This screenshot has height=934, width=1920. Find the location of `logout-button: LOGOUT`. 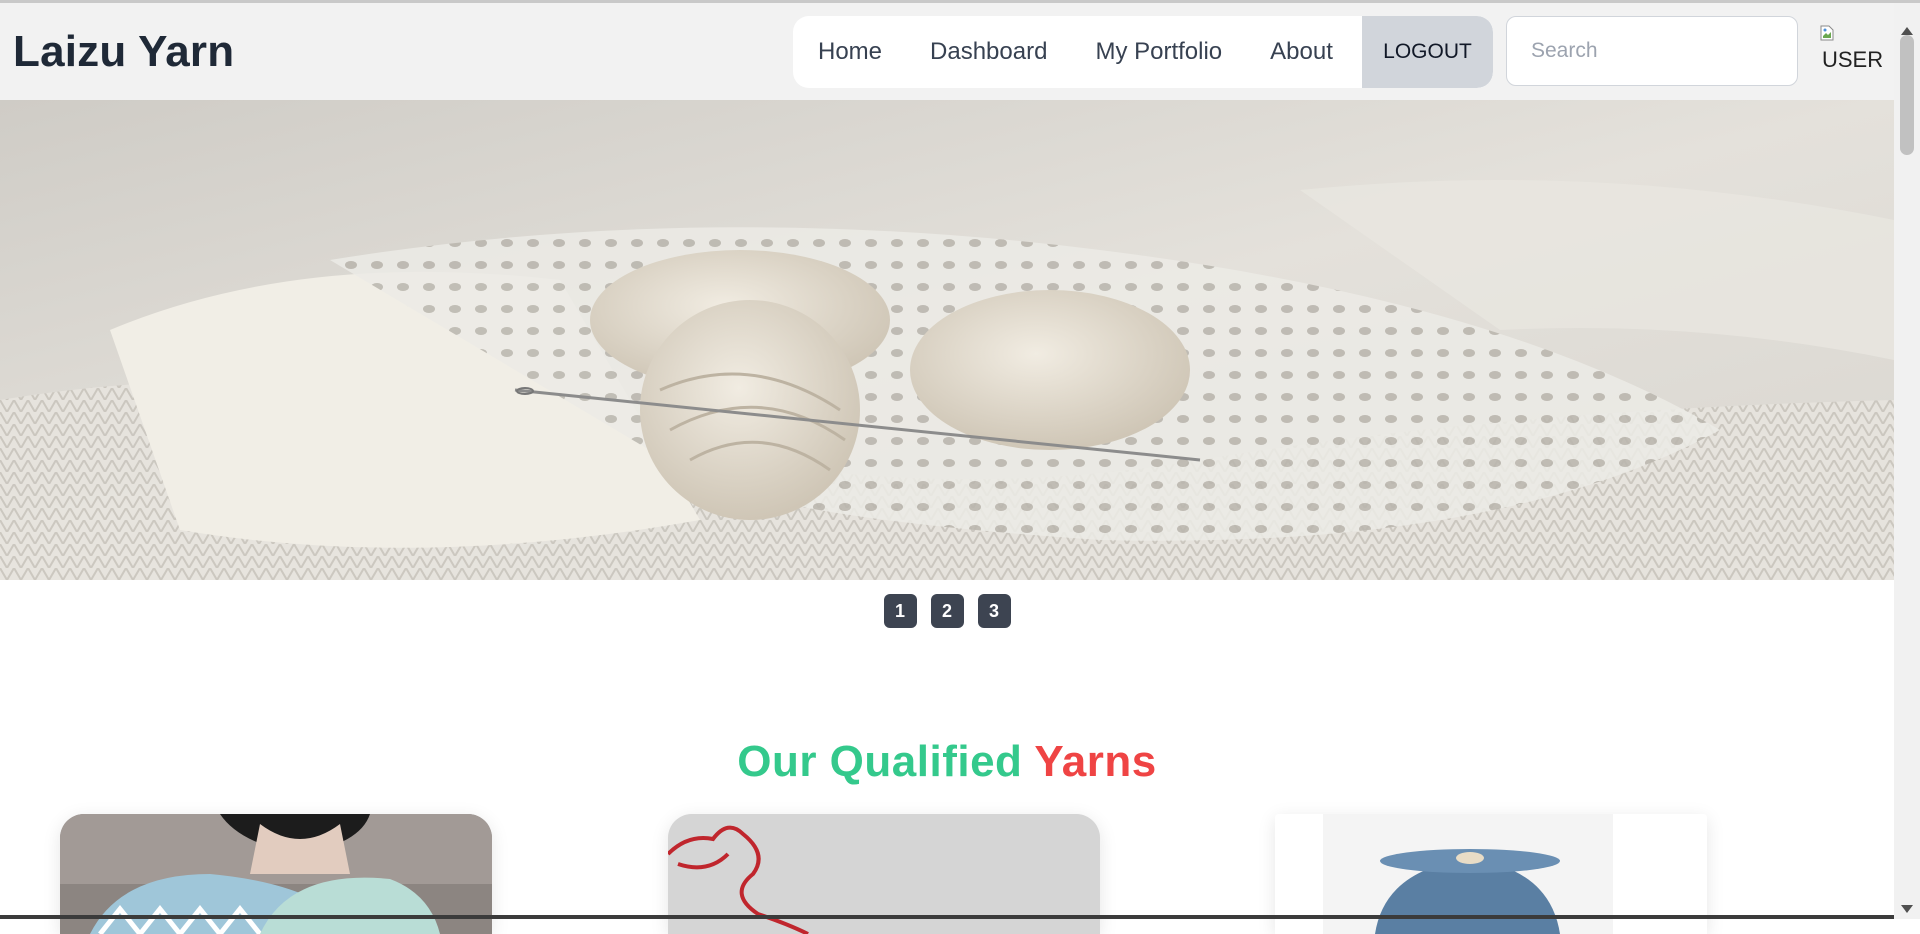

logout-button: LOGOUT is located at coordinates (1427, 52).